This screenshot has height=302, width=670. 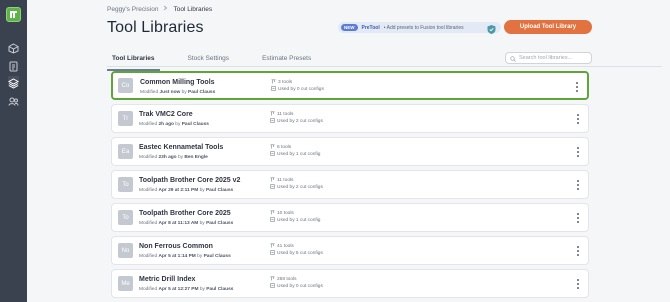 I want to click on cube-icon, so click(x=13, y=47).